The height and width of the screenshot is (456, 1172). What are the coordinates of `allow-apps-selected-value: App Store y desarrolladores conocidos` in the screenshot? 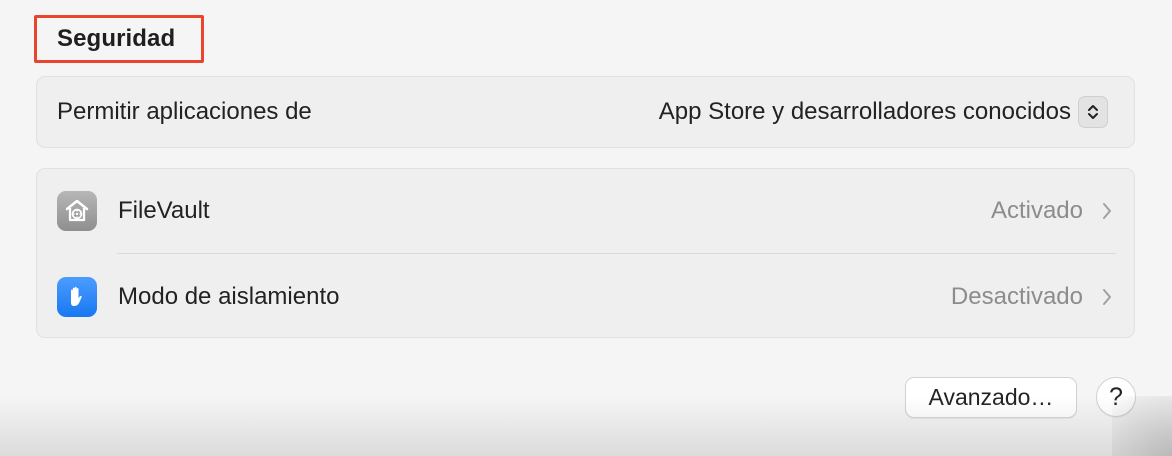 It's located at (865, 112).